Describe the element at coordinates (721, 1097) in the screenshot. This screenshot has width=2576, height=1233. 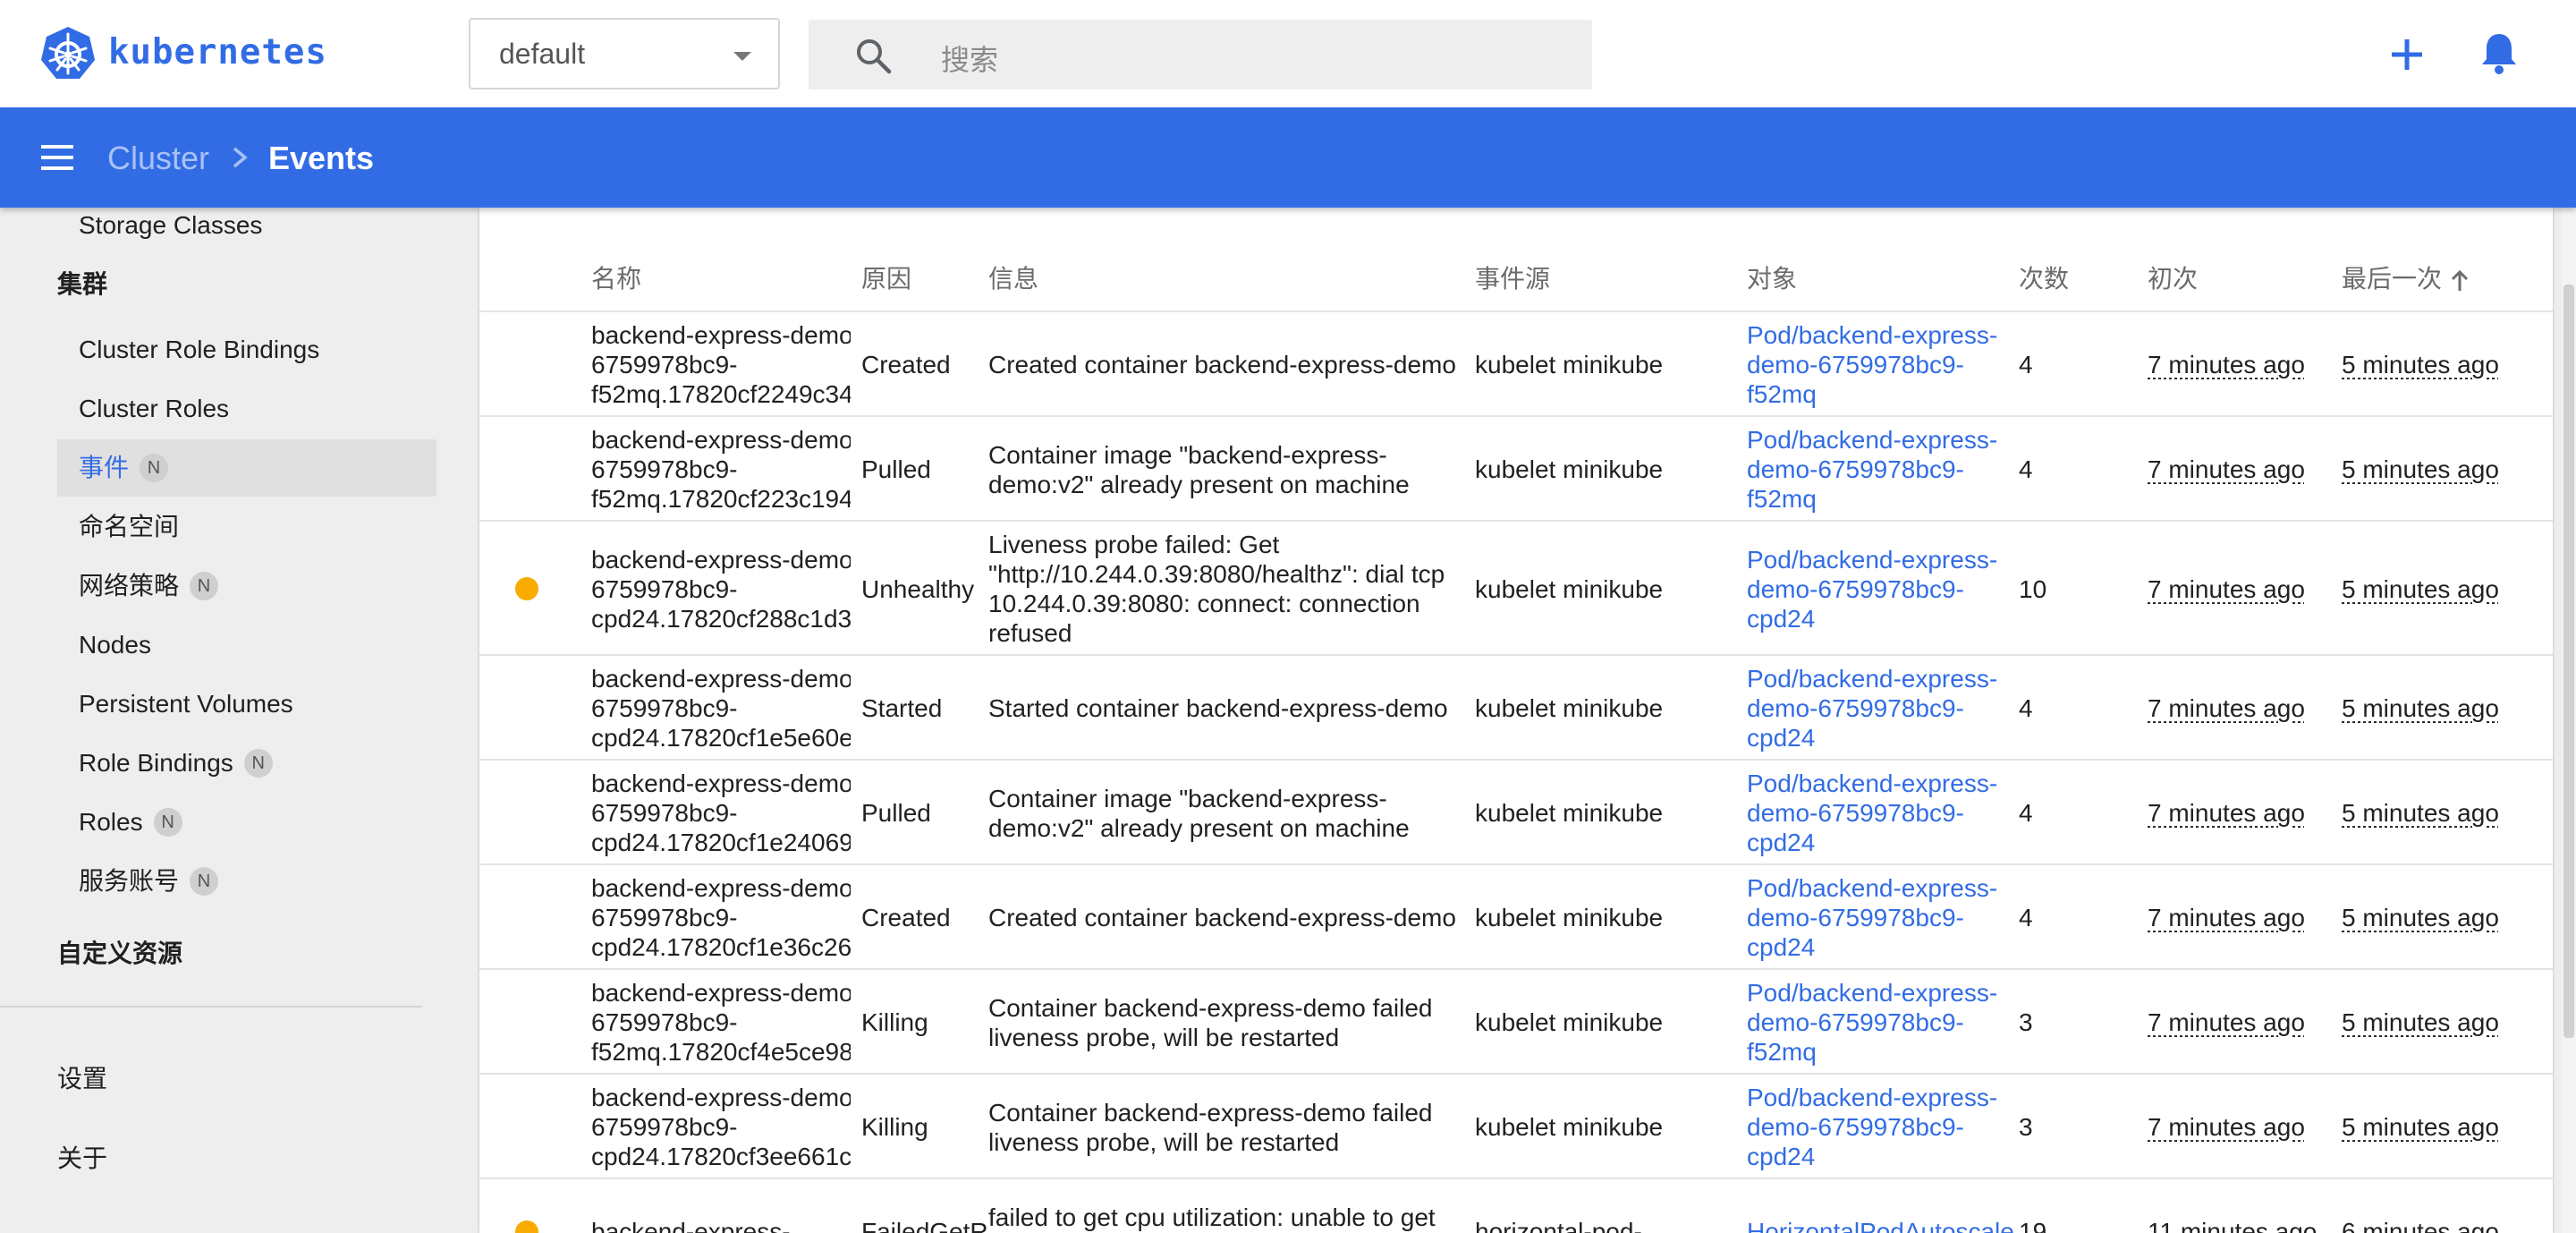
I see `cell-name-line: backend-express-demo-` at that location.